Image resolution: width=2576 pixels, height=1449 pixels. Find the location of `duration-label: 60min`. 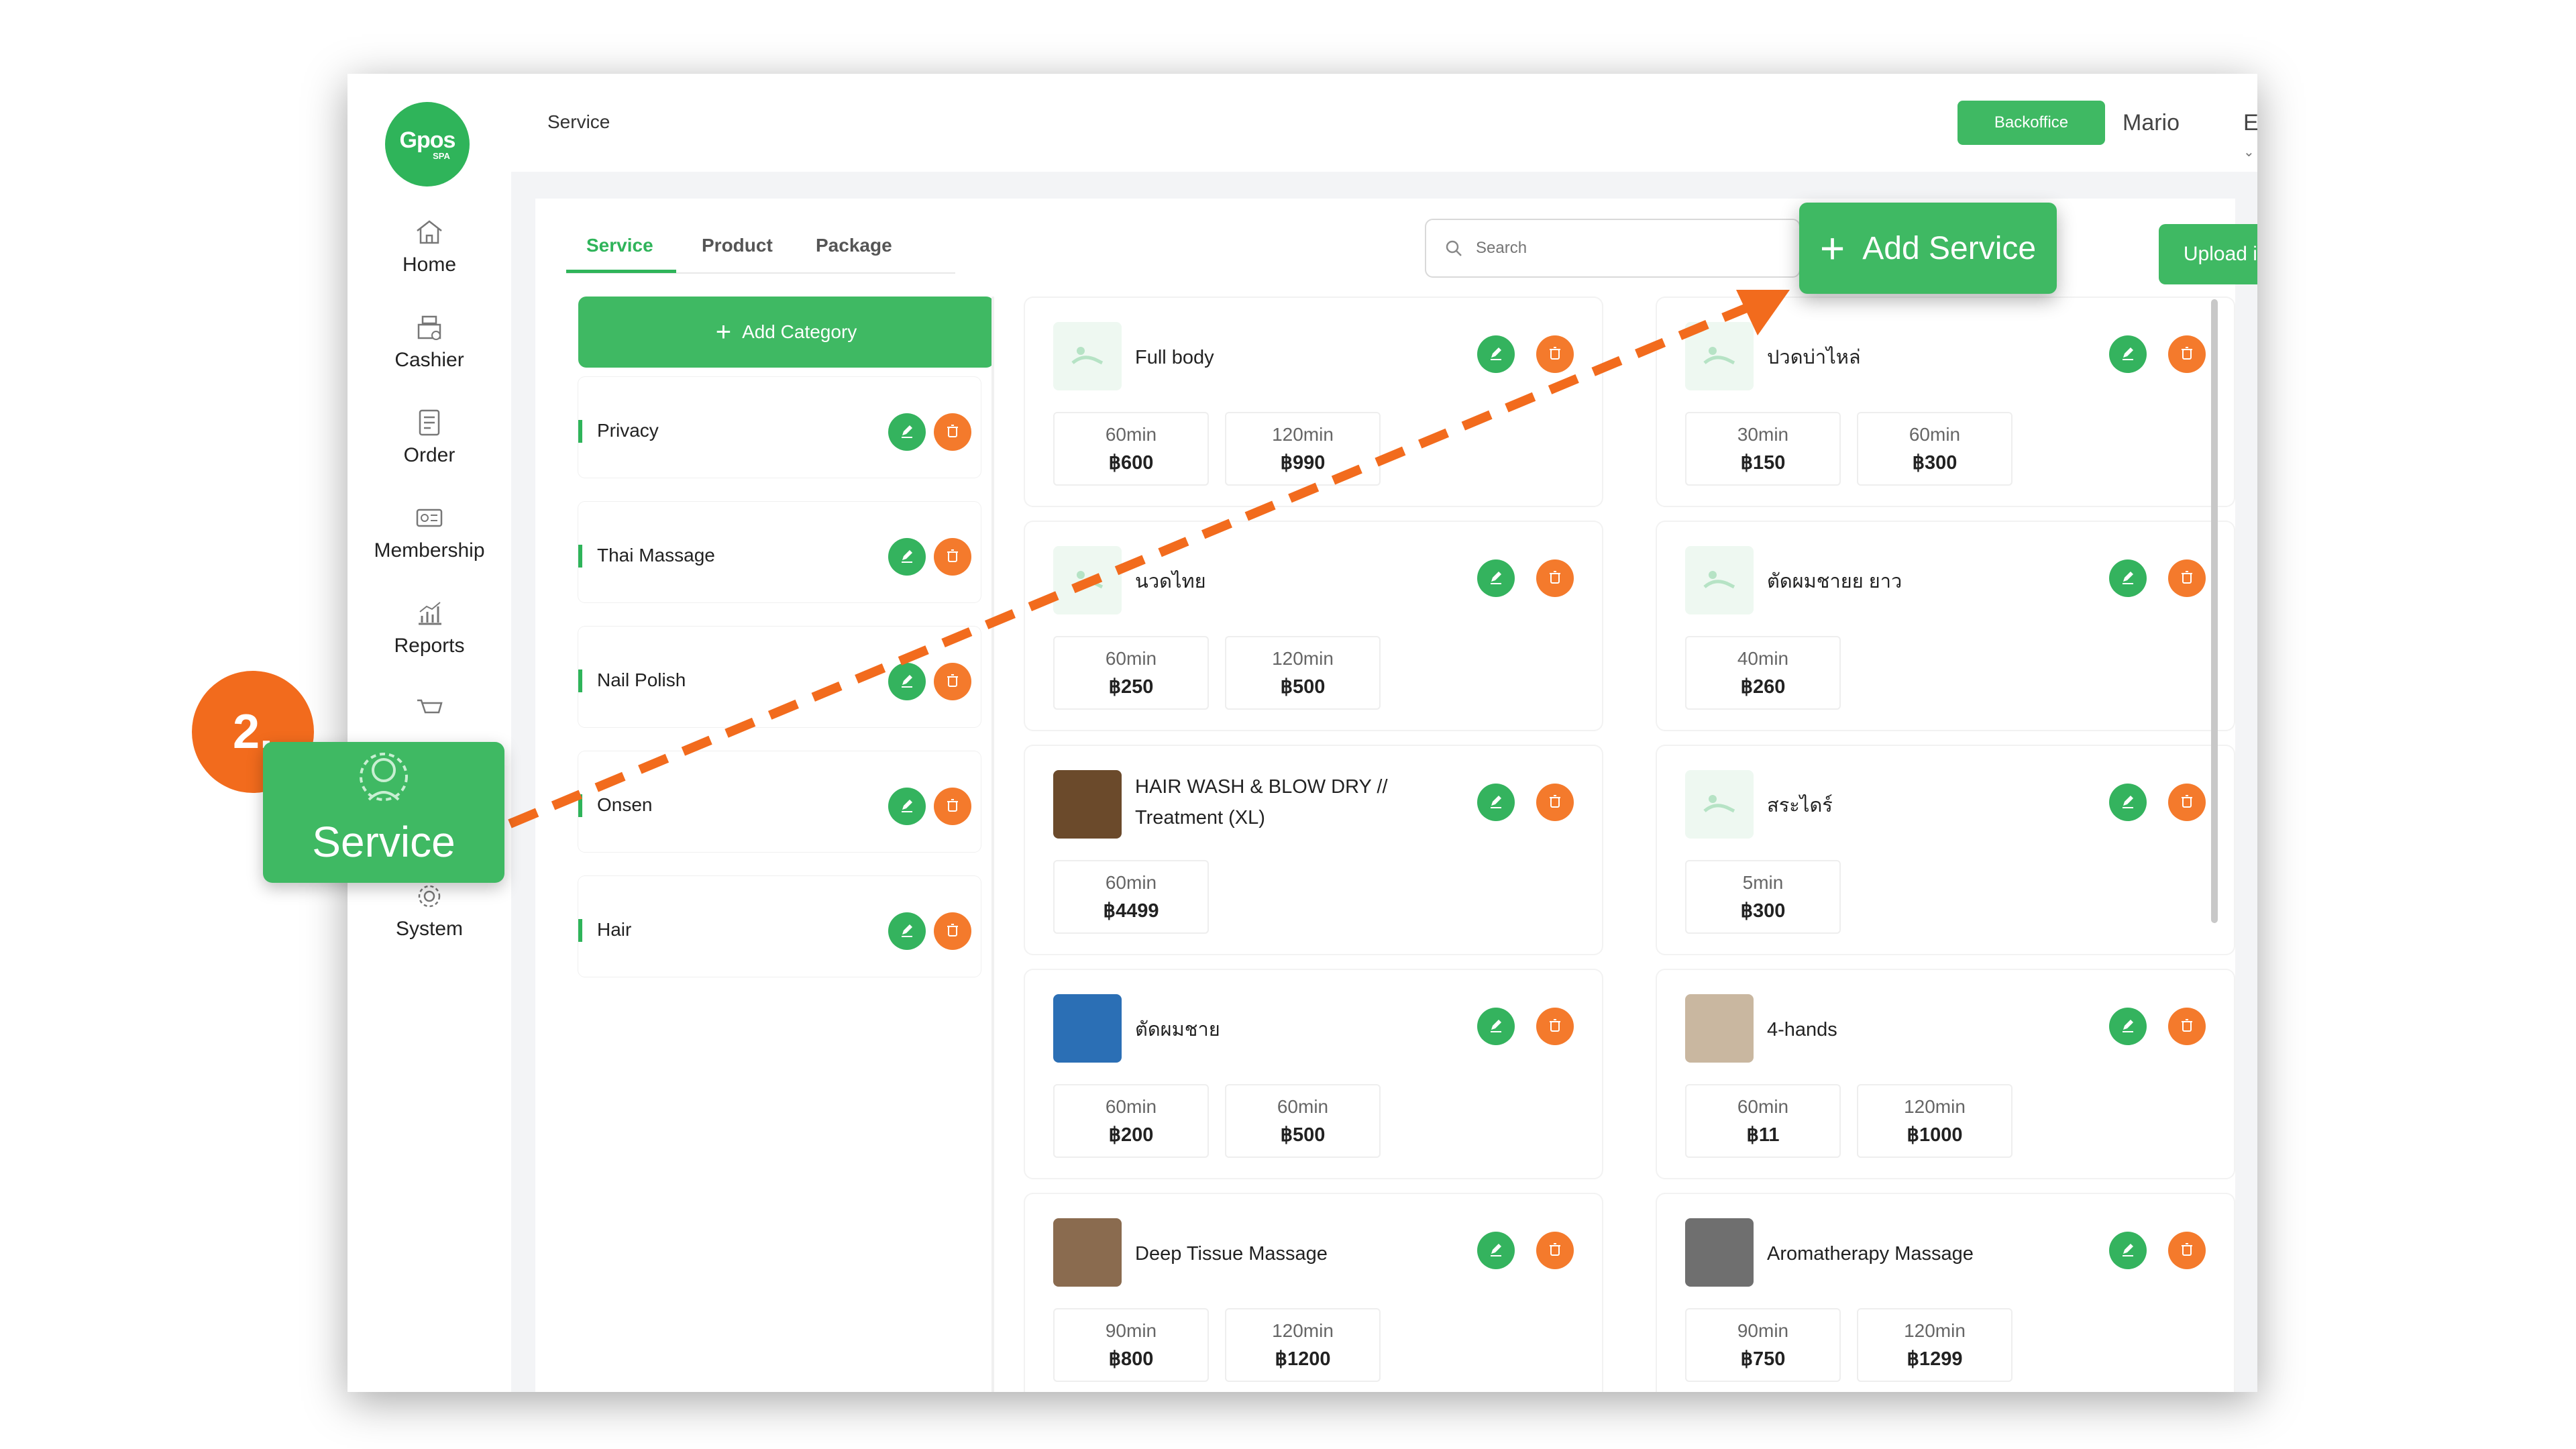

duration-label: 60min is located at coordinates (1763, 1106).